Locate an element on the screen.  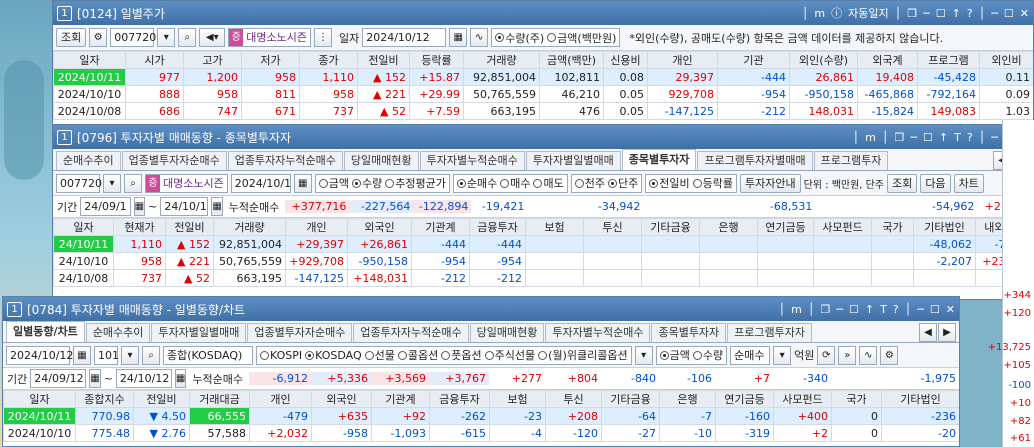
radio-sell: 매도 is located at coordinates (548, 183).